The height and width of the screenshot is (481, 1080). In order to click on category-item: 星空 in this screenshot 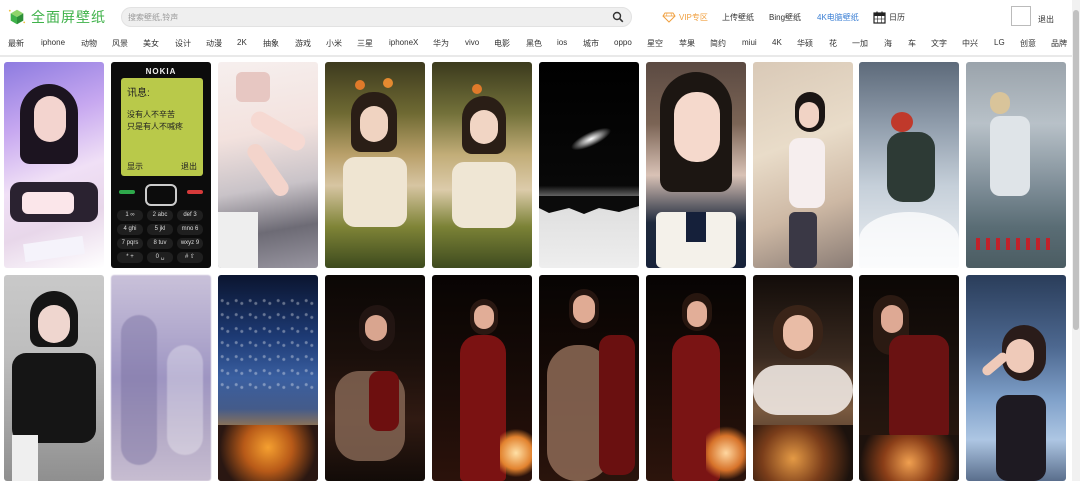, I will do `click(655, 43)`.